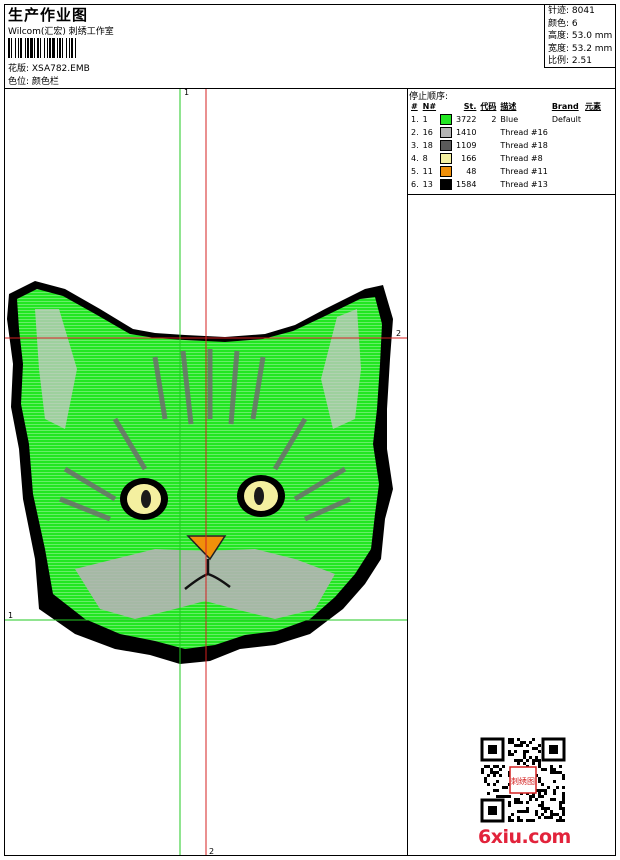 The image size is (620, 860). Describe the element at coordinates (427, 132) in the screenshot. I see `needle-number: 16` at that location.